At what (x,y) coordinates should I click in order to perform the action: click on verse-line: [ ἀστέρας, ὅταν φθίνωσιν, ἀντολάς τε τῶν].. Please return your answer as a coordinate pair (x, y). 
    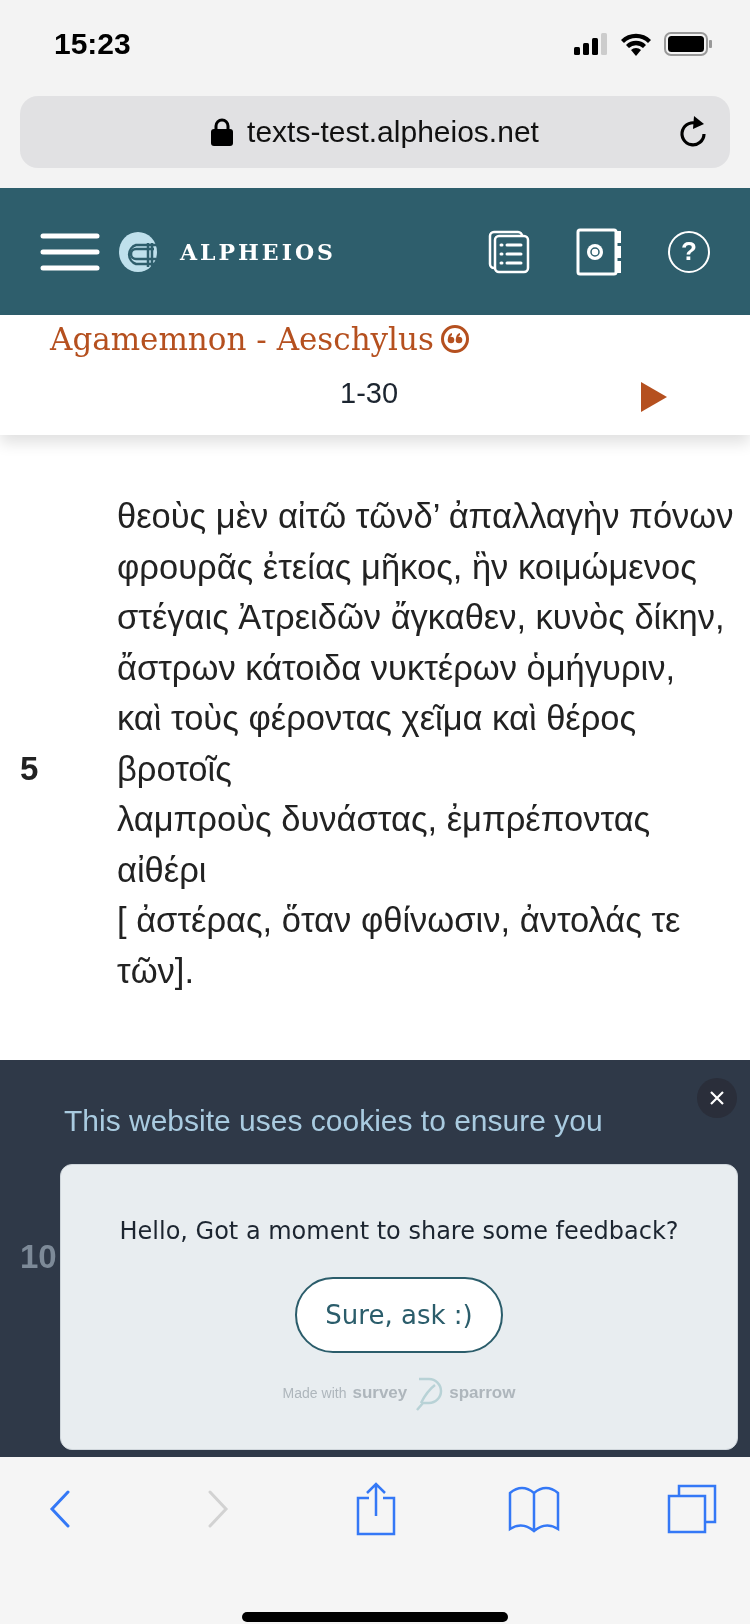
    Looking at the image, I should click on (399, 946).